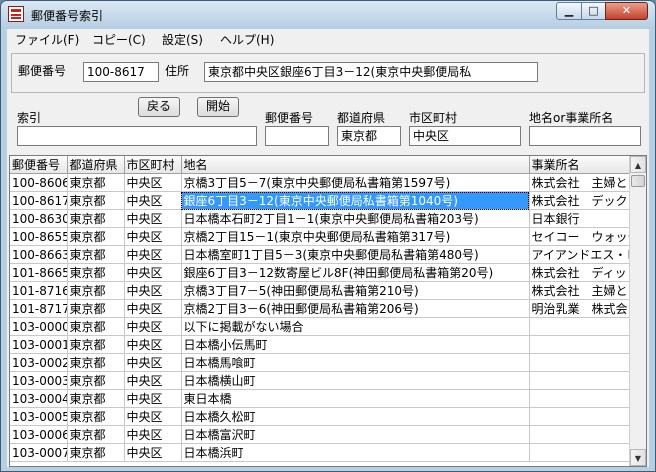  What do you see at coordinates (355, 362) in the screenshot?
I see `cell-place: 日本橋馬喰町` at bounding box center [355, 362].